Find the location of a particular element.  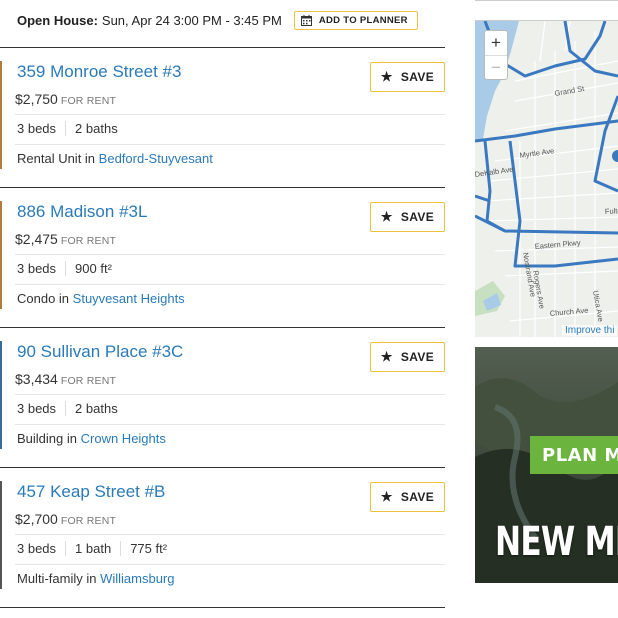

advertisement: PLAN MY A NEW MEX is located at coordinates (546, 465).